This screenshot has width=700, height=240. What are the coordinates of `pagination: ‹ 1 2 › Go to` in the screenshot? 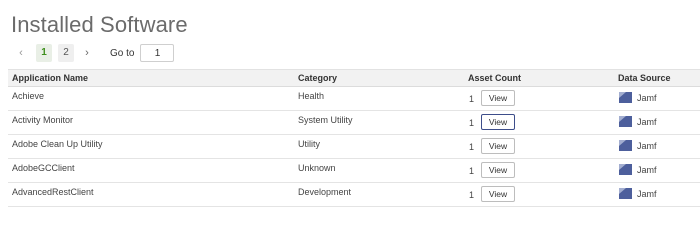 It's located at (93, 53).